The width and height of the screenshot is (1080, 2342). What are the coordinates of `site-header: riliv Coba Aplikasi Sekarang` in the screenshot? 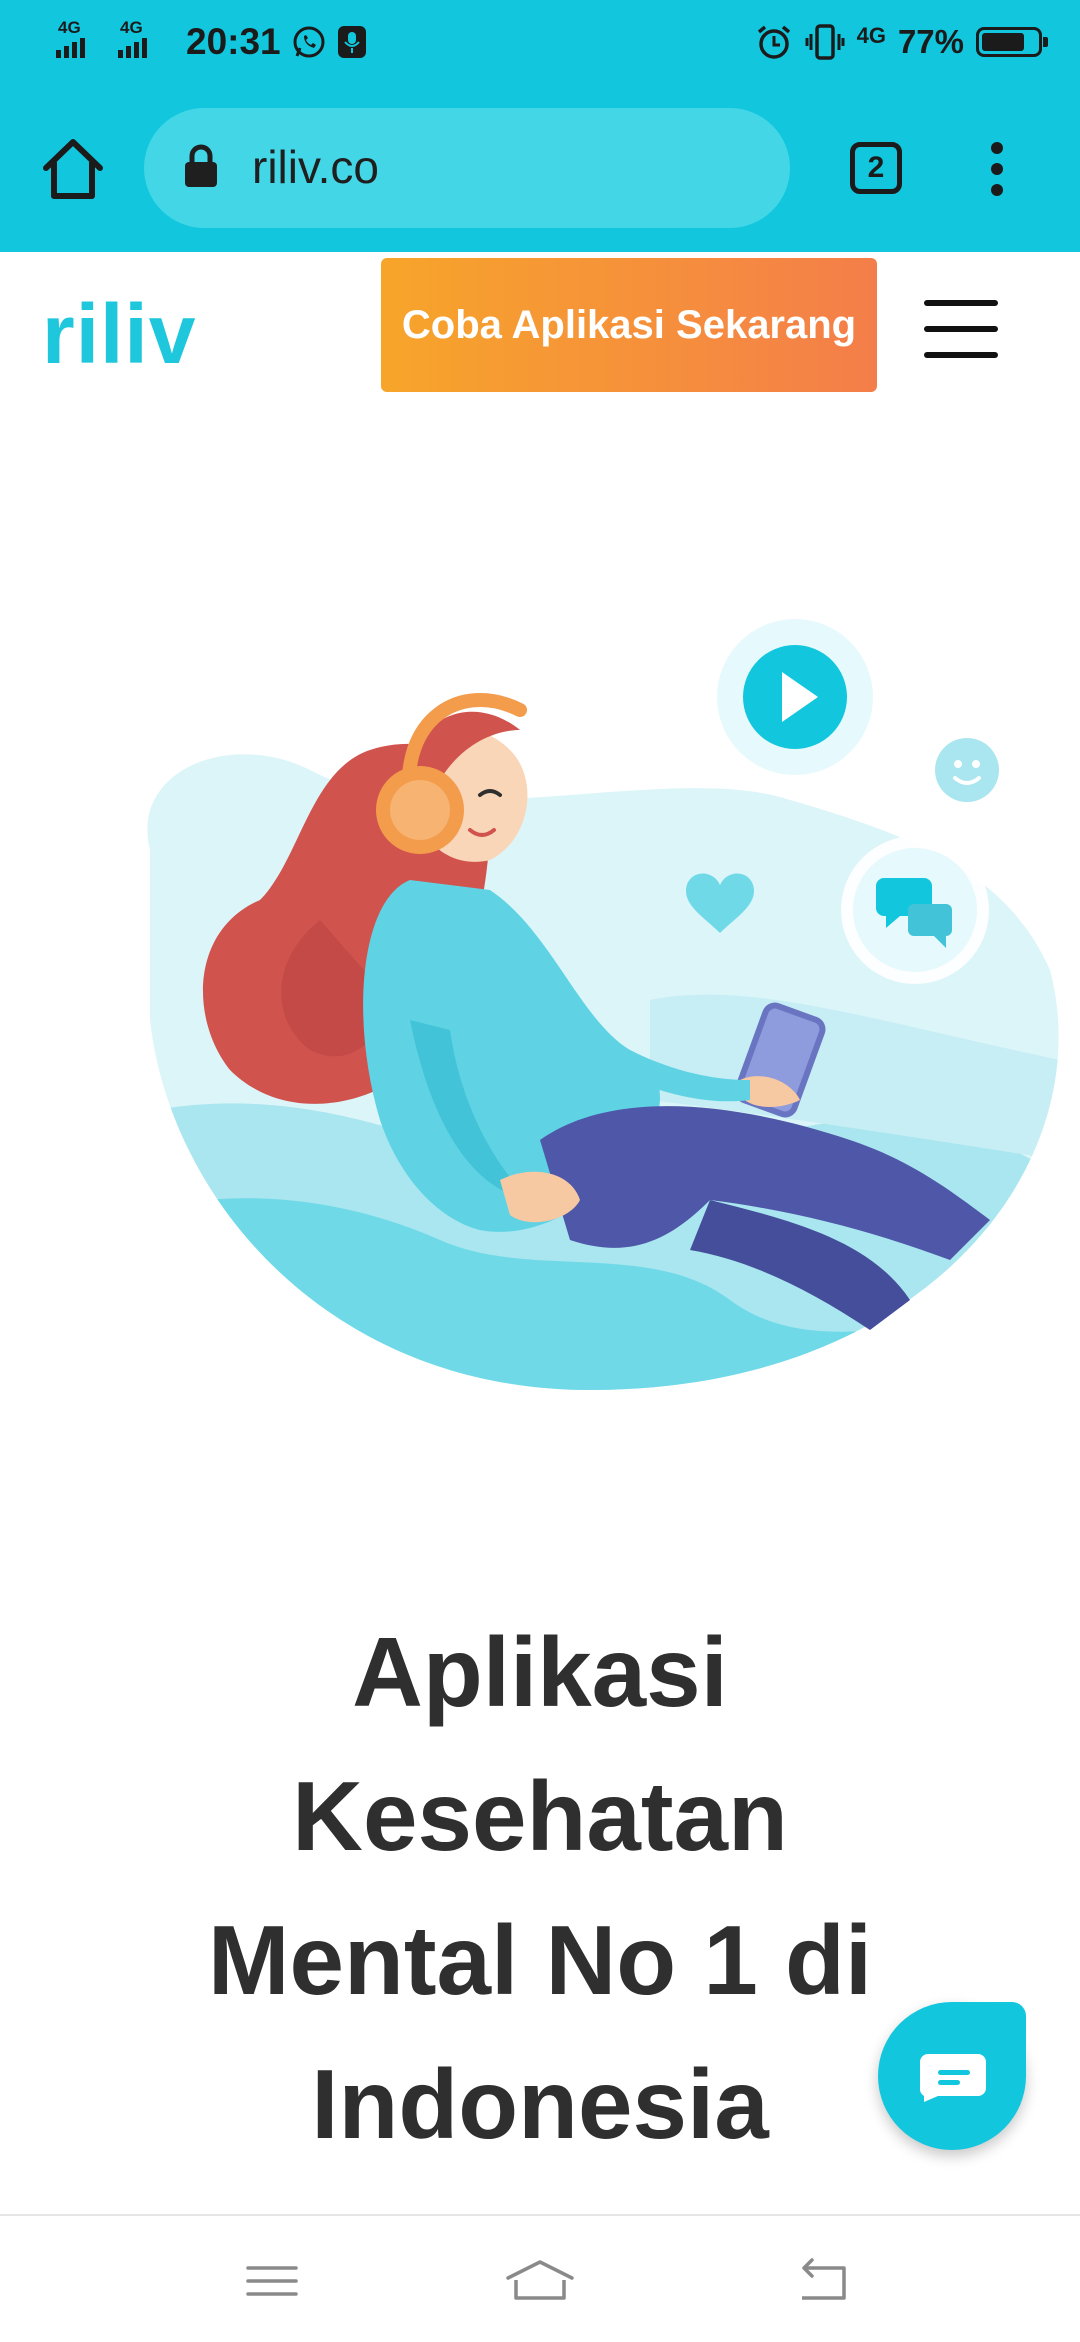 It's located at (540, 327).